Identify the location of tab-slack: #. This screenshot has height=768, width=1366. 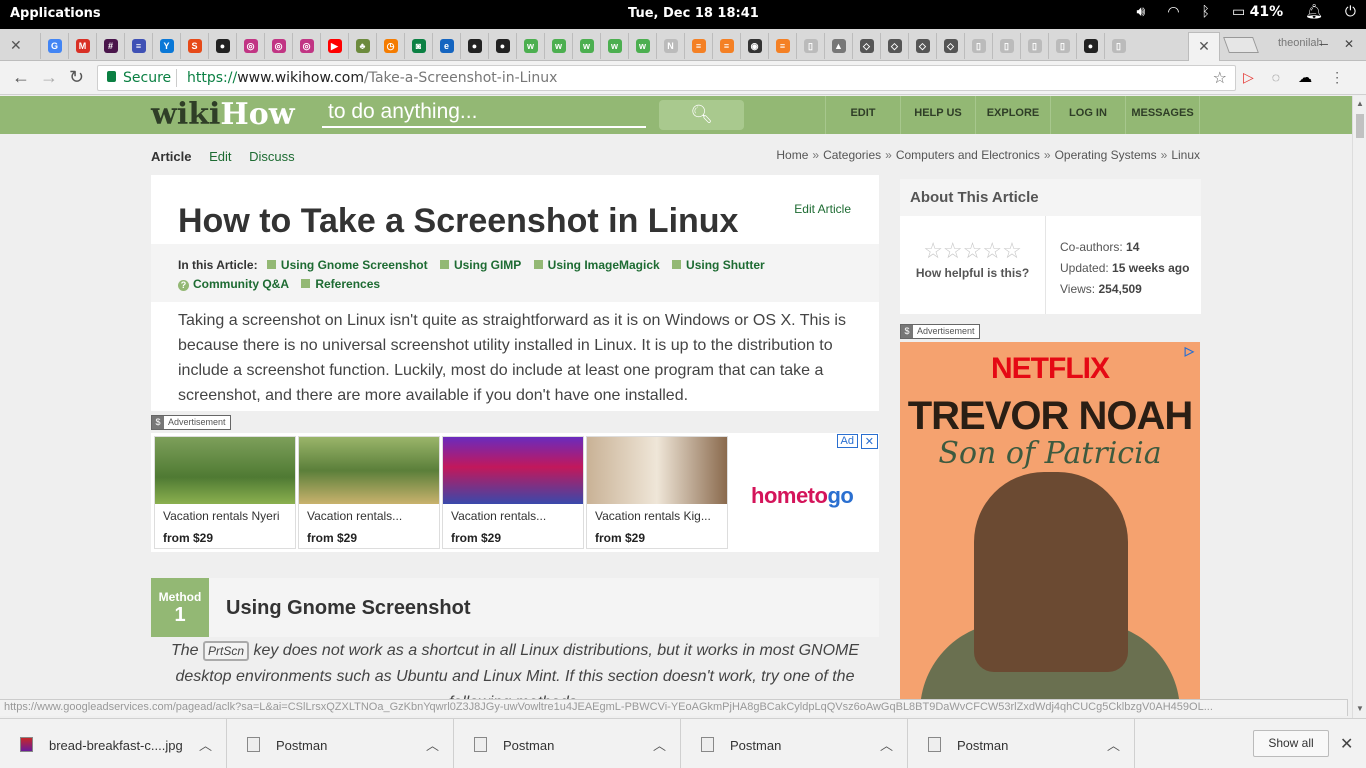
(110, 46).